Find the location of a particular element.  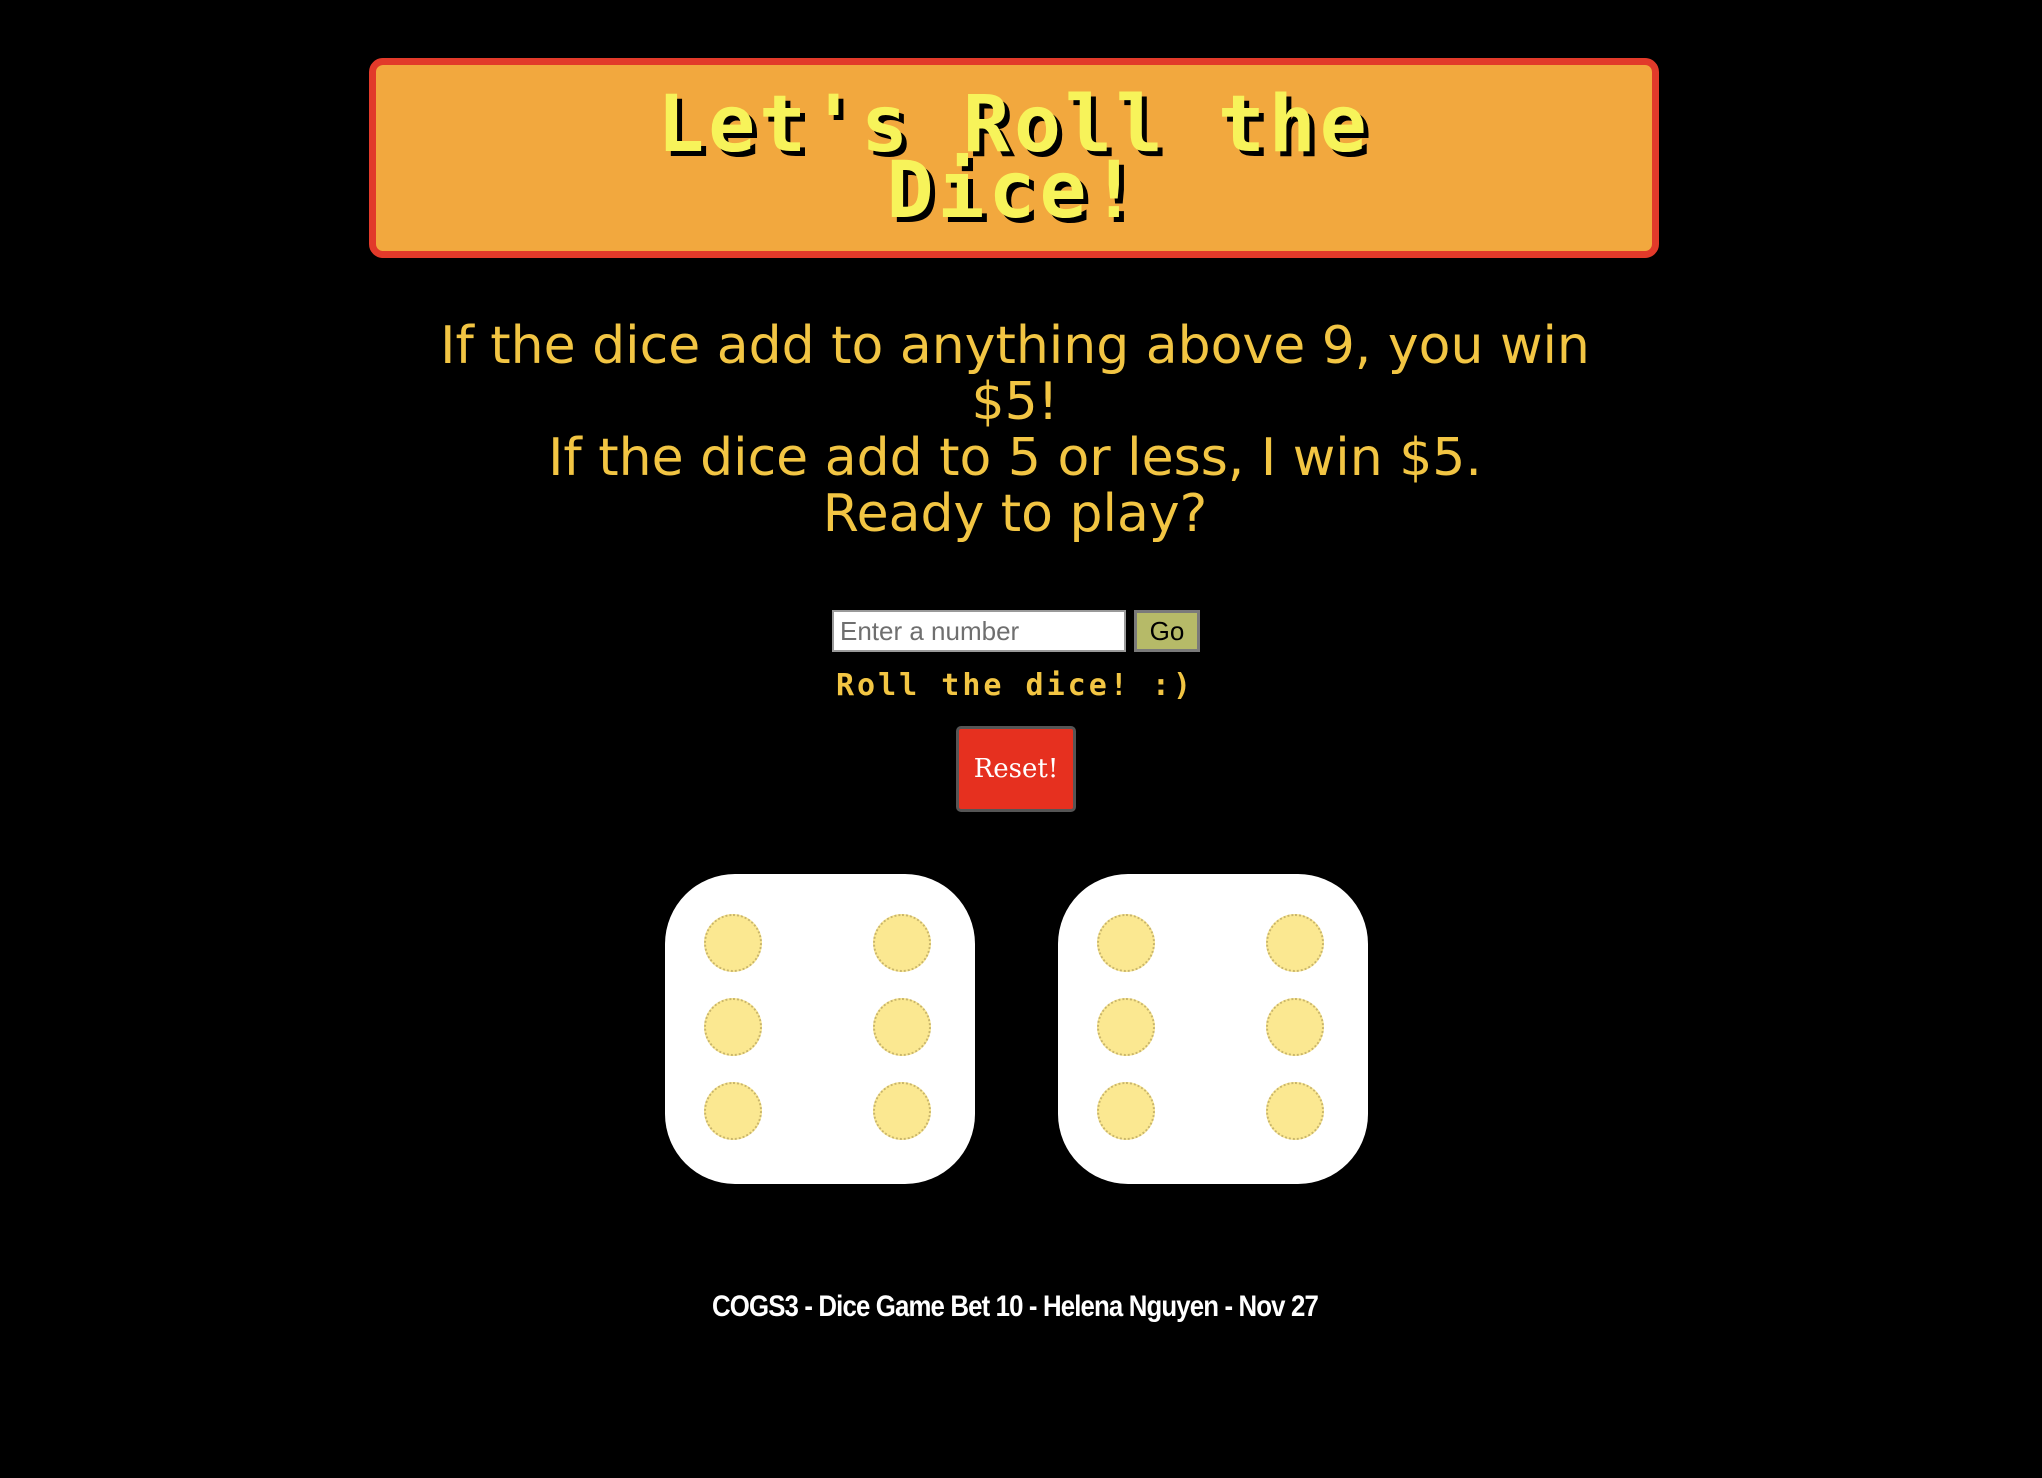

die-left is located at coordinates (820, 1029).